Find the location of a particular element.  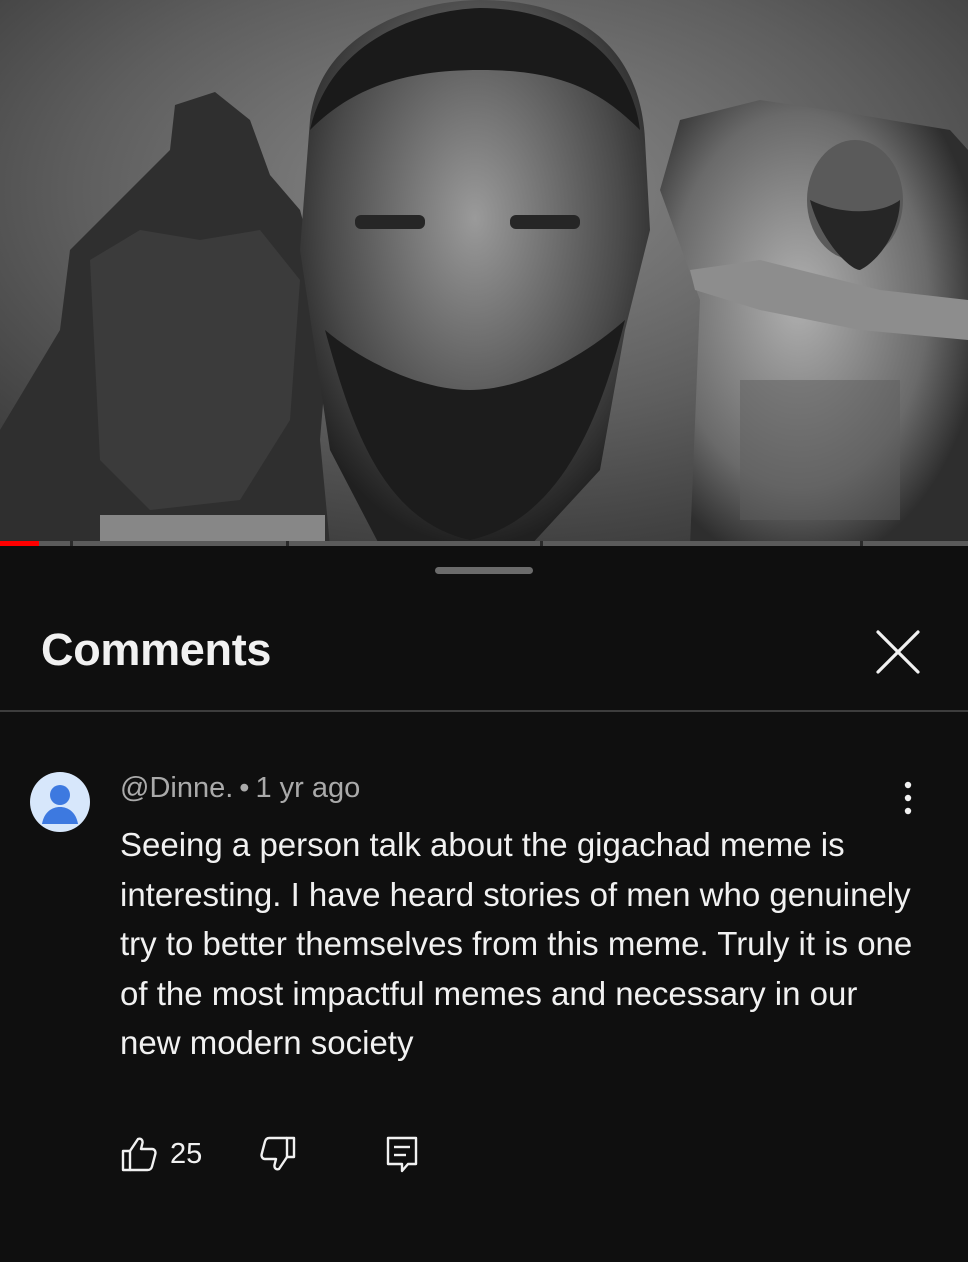

comment-more-button is located at coordinates (908, 798).